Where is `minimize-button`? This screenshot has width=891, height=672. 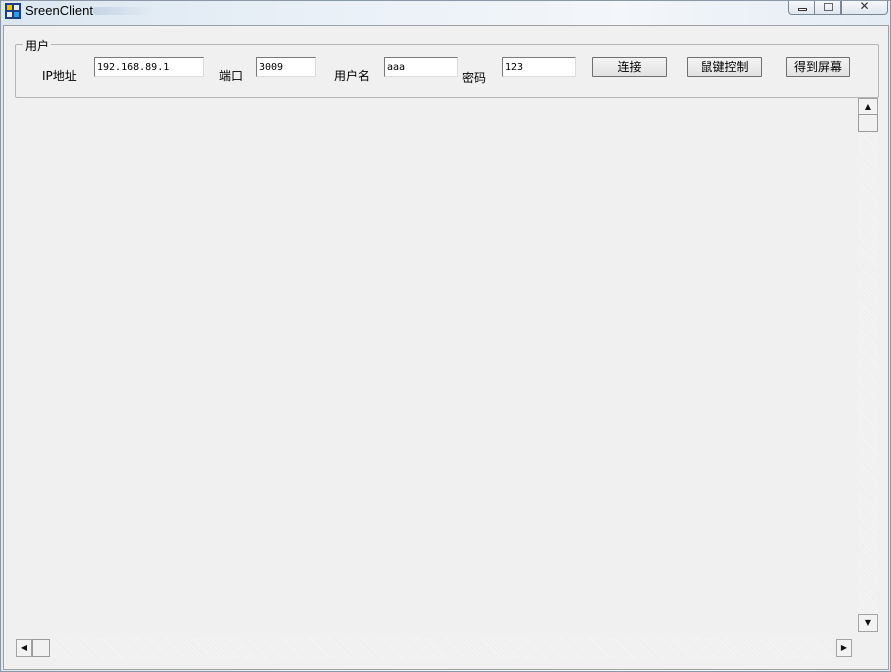 minimize-button is located at coordinates (801, 8).